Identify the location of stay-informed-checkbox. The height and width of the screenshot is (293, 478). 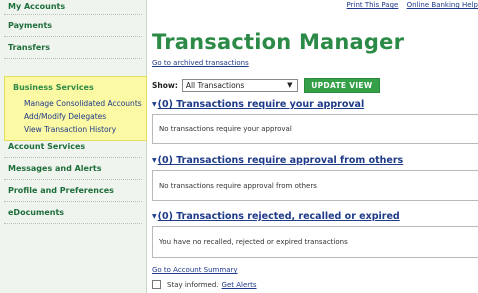
(156, 284).